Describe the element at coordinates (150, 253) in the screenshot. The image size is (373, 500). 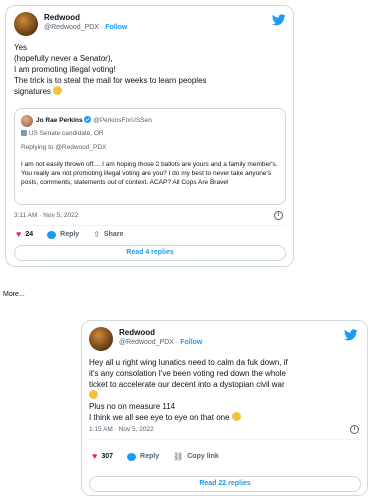
I see `read-replies-button: Read 4 replies` at that location.